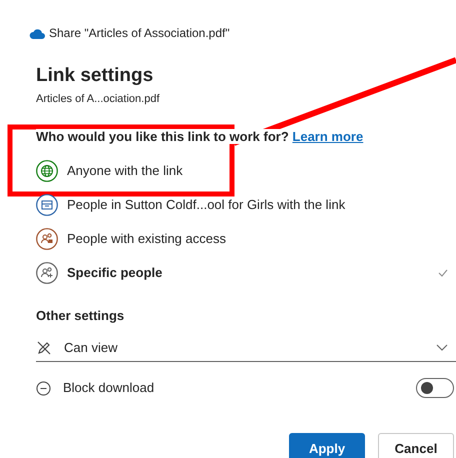 This screenshot has width=456, height=458. I want to click on people-add-icon, so click(47, 273).